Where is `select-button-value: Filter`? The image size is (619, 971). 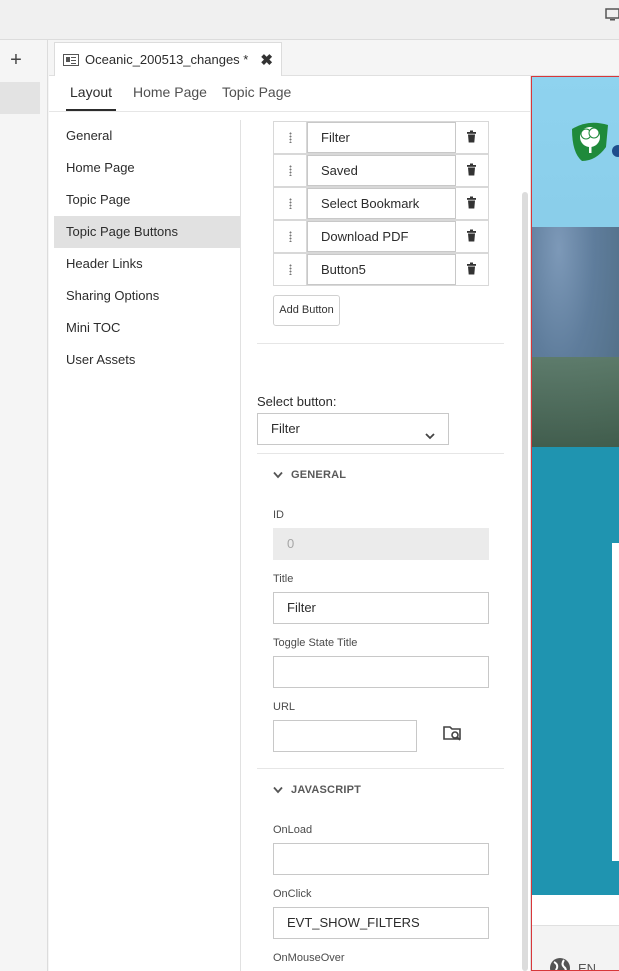 select-button-value: Filter is located at coordinates (285, 428).